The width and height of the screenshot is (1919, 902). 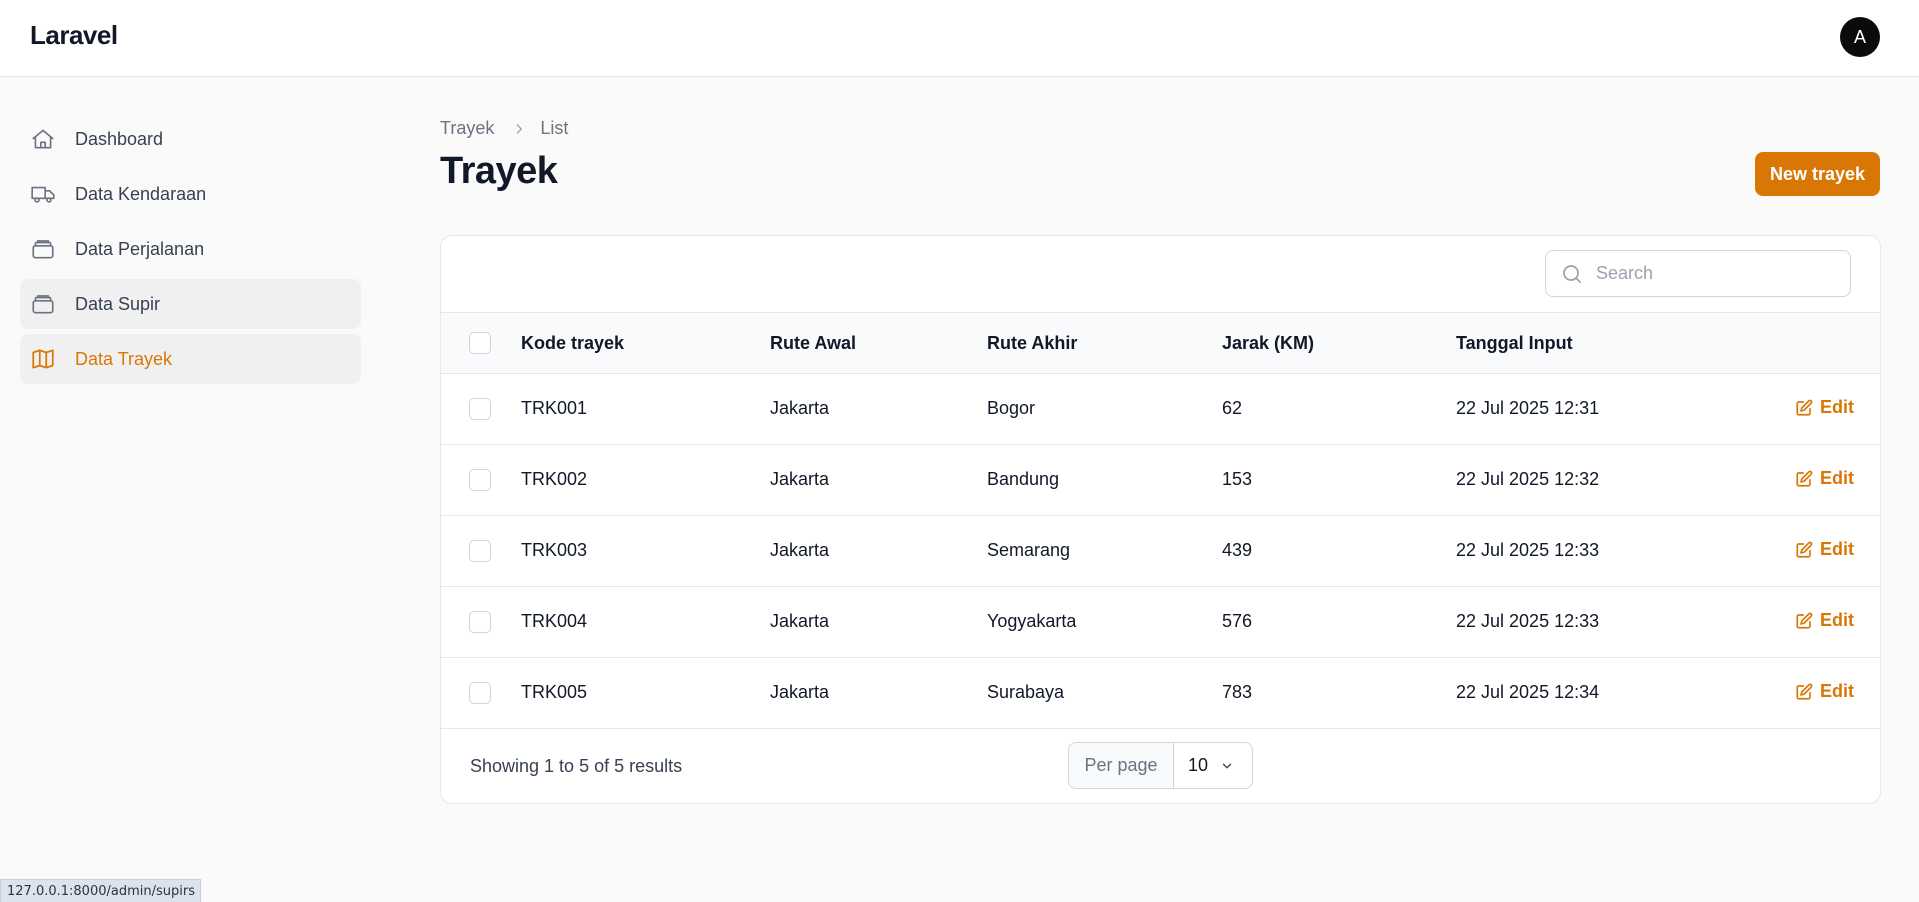 What do you see at coordinates (74, 35) in the screenshot?
I see `brand-logo: Laravel` at bounding box center [74, 35].